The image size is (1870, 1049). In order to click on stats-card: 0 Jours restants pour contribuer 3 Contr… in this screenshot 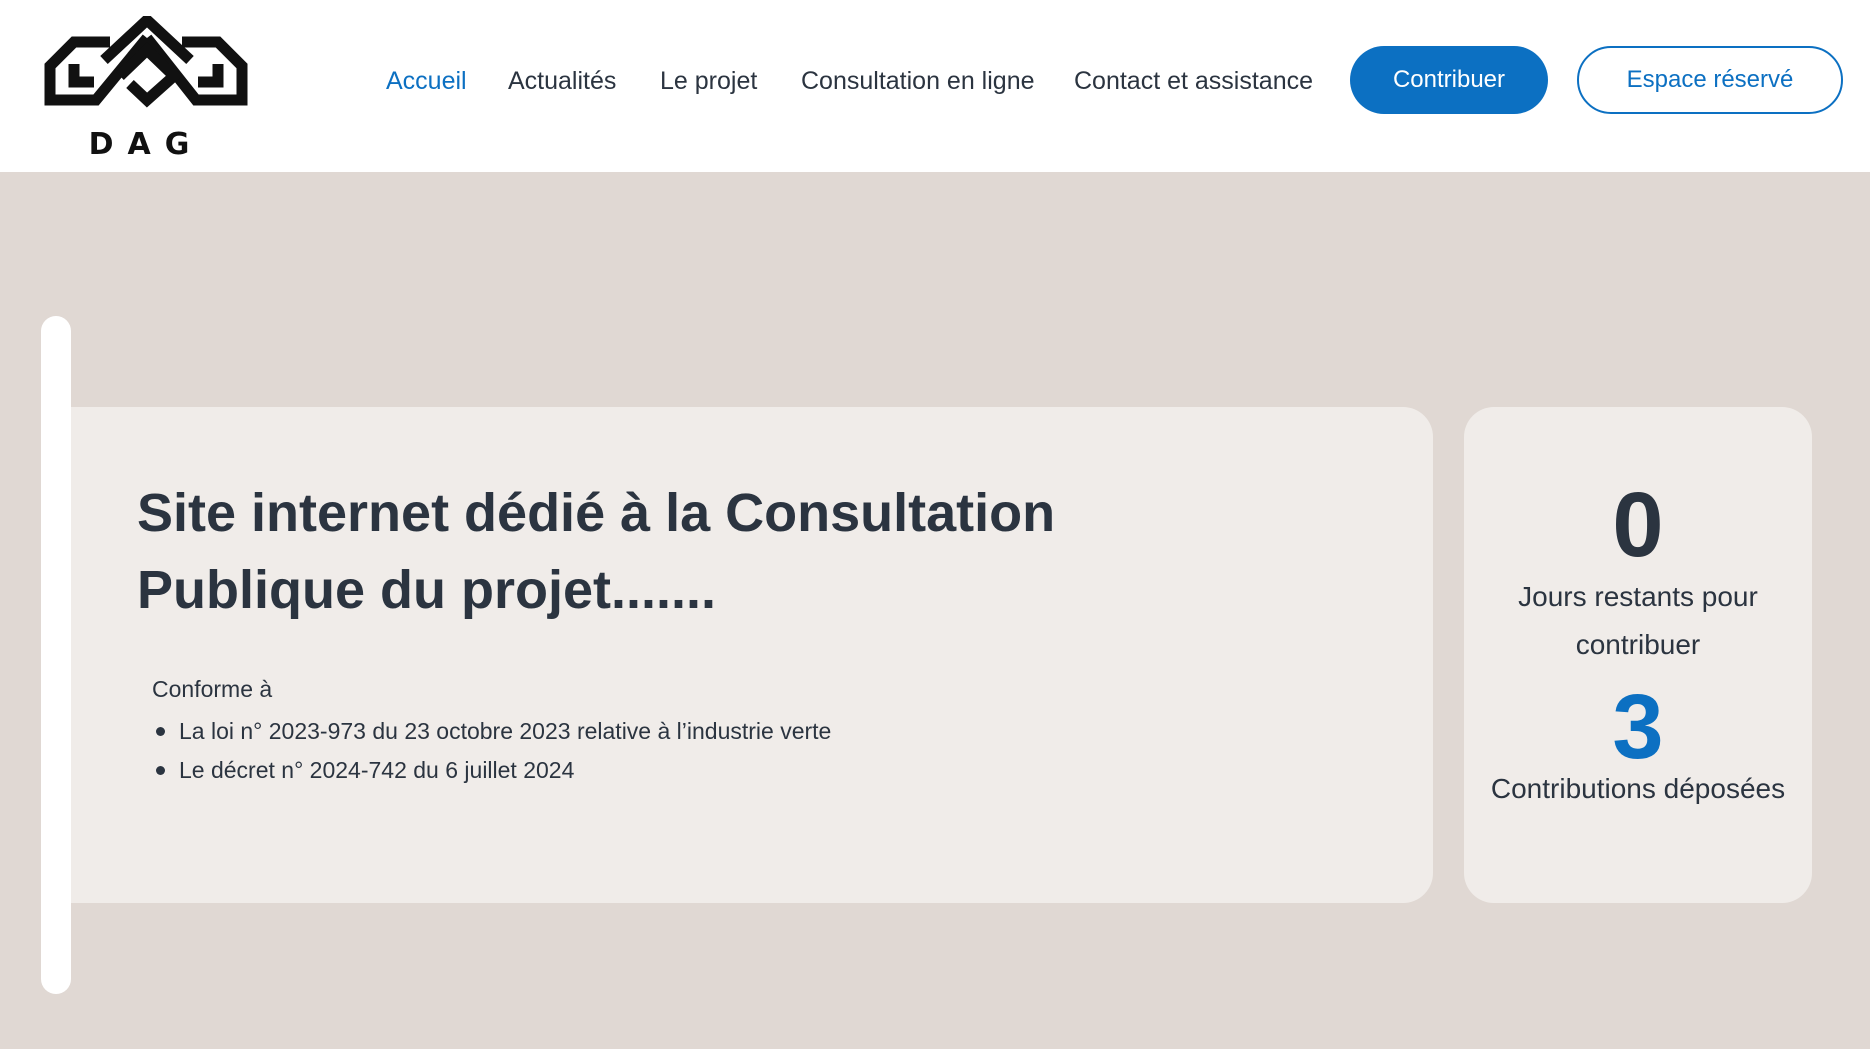, I will do `click(1638, 655)`.